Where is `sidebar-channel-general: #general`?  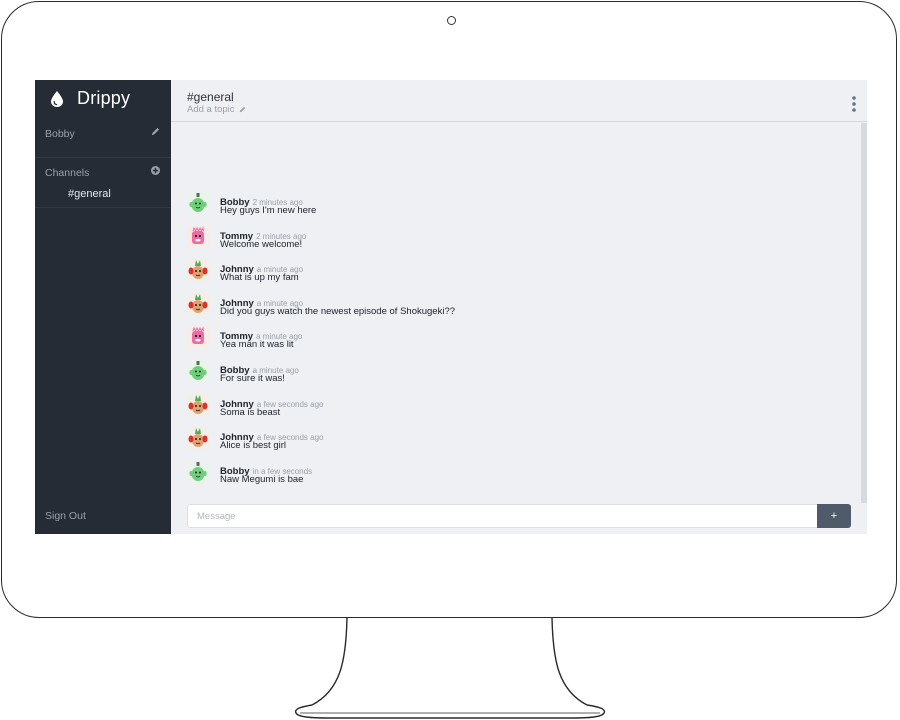 sidebar-channel-general: #general is located at coordinates (89, 194).